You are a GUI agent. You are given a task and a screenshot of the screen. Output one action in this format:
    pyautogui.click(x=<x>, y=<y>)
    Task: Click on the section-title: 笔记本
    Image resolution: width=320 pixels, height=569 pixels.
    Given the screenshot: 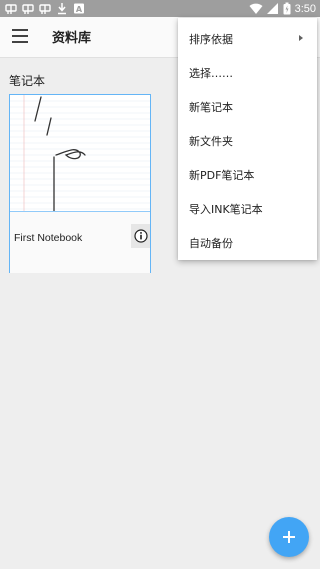 What is the action you would take?
    pyautogui.click(x=27, y=81)
    